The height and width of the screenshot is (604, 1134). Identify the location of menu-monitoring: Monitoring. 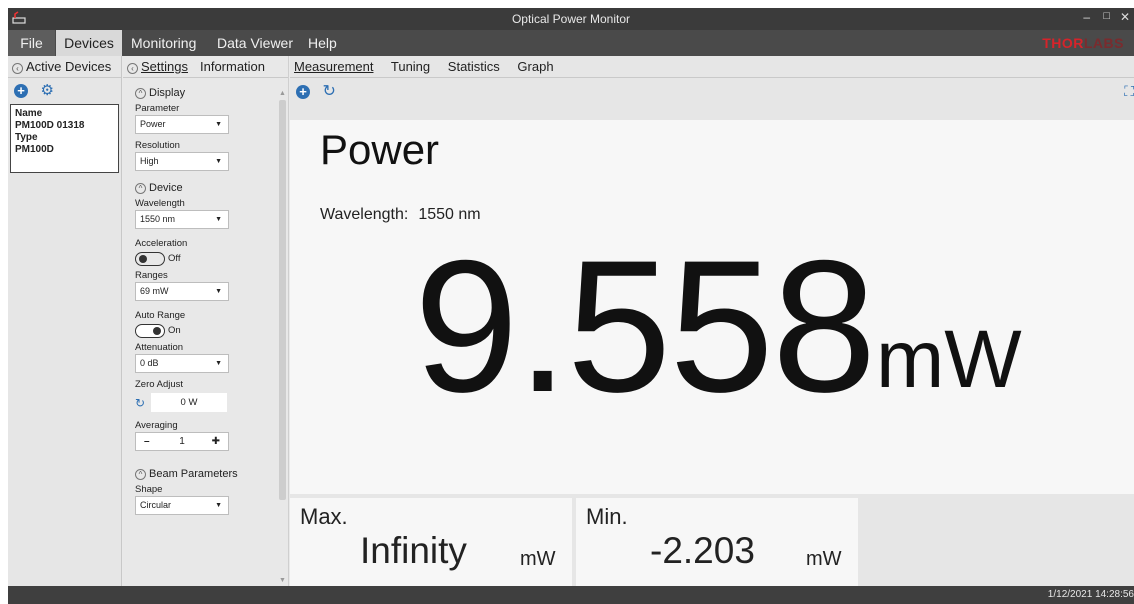
(163, 43).